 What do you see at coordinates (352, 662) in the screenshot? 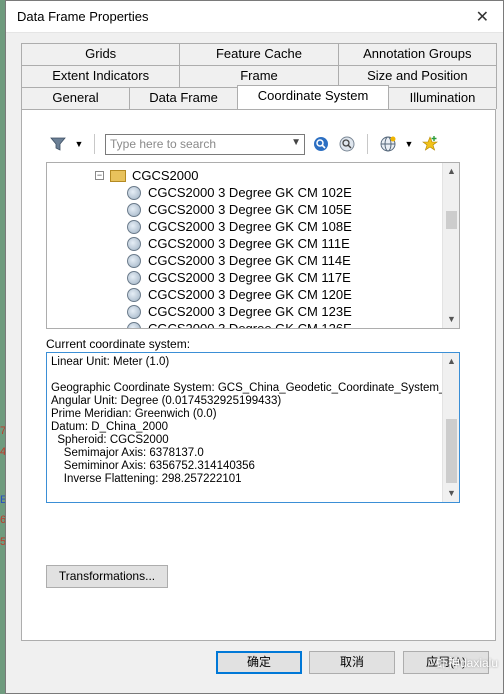
I see `cancel-button: 取消` at bounding box center [352, 662].